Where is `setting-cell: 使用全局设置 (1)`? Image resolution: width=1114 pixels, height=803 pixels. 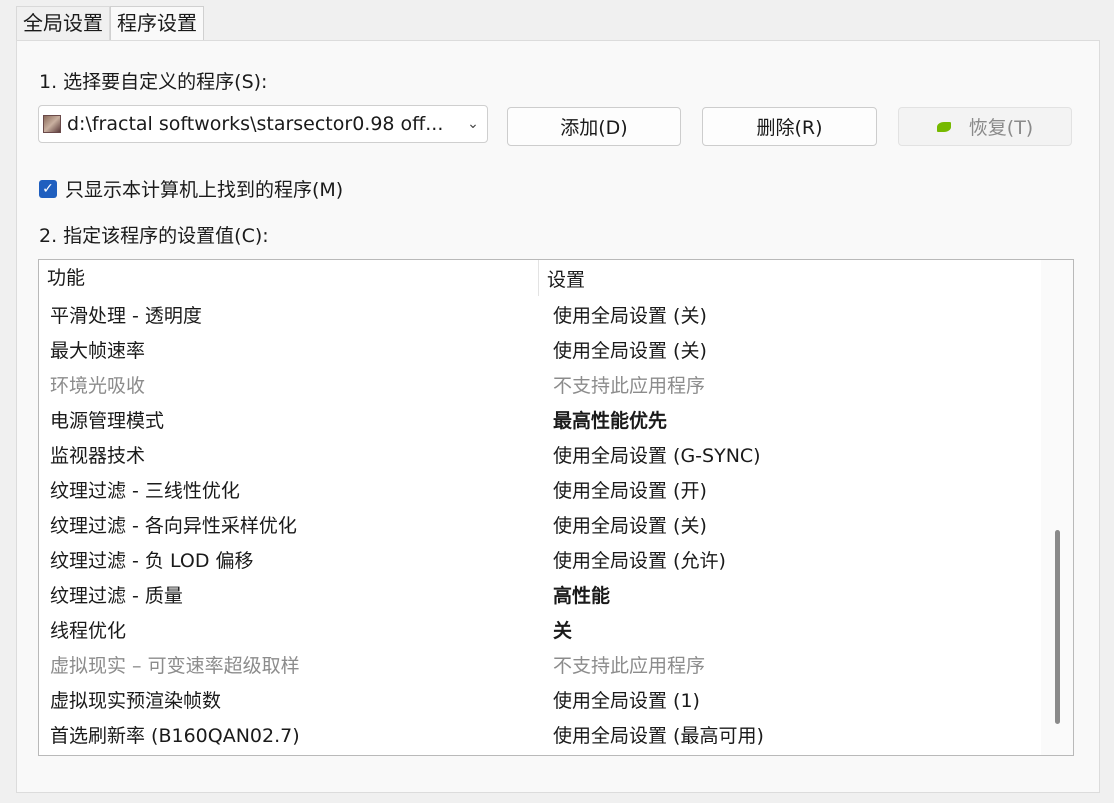
setting-cell: 使用全局设置 (1) is located at coordinates (619, 699).